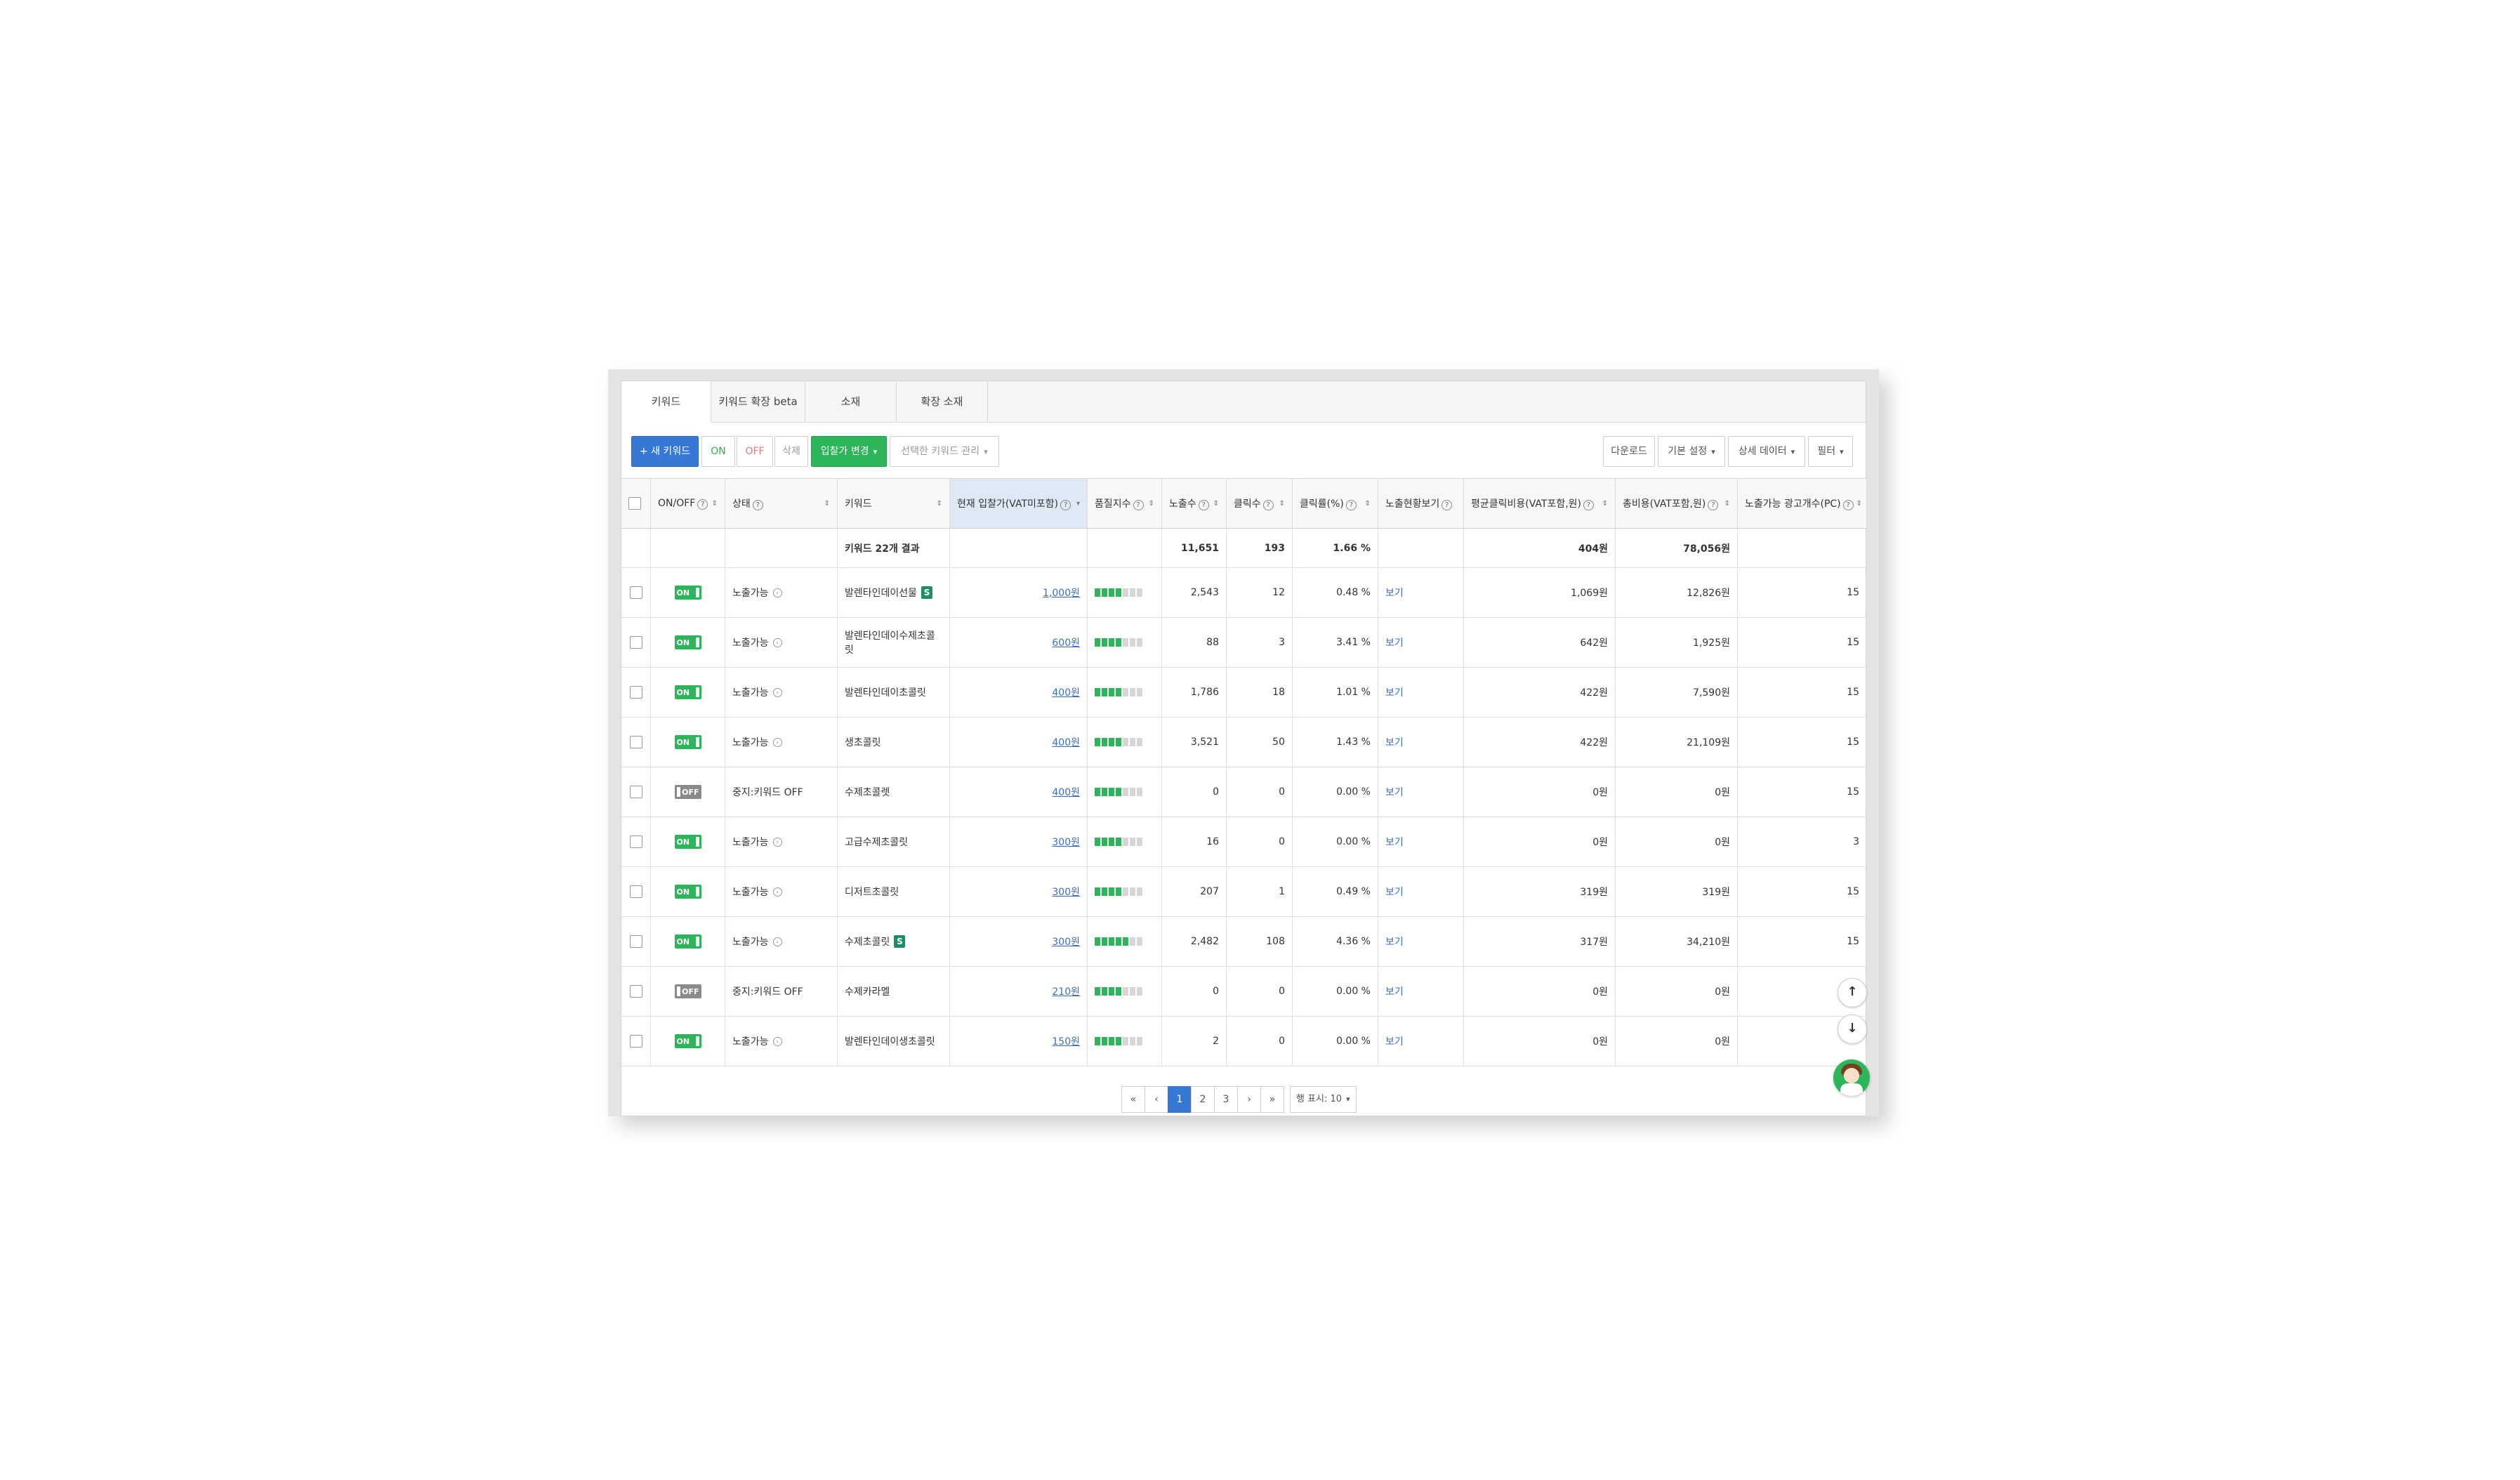 This screenshot has height=1480, width=2520. What do you see at coordinates (781, 503) in the screenshot?
I see `col-status: 상태? ⇕` at bounding box center [781, 503].